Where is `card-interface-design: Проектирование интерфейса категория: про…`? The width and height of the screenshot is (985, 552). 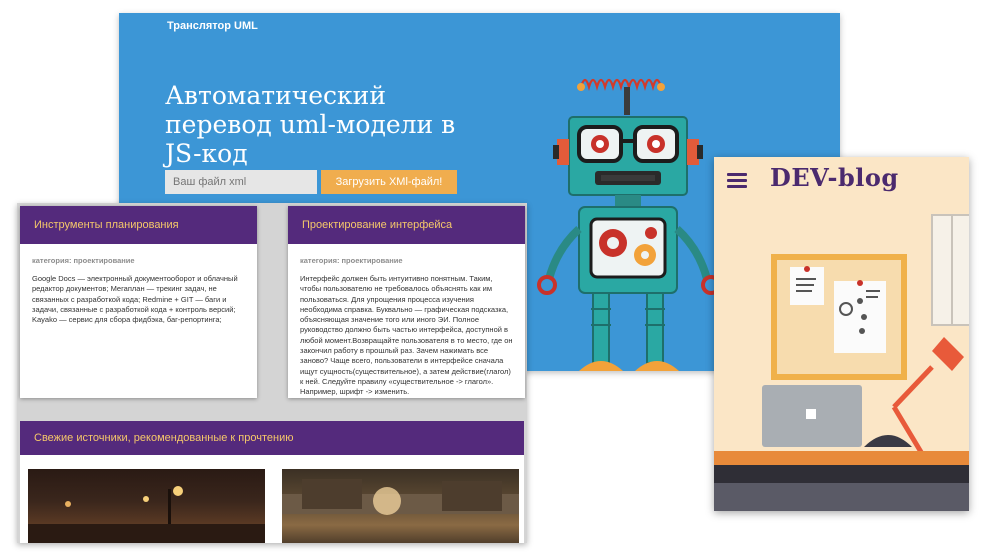
card-interface-design: Проектирование интерфейса категория: про… is located at coordinates (406, 302).